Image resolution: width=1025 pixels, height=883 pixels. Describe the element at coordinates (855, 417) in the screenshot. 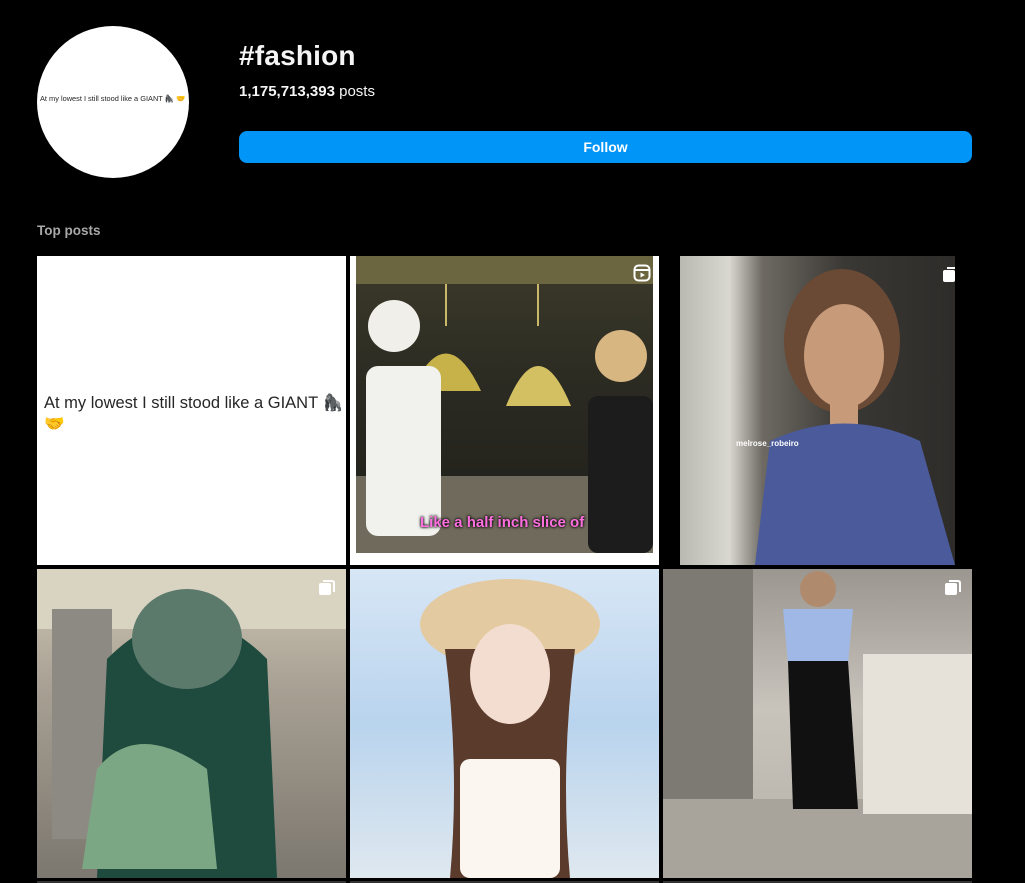

I see `portrait-scene` at that location.